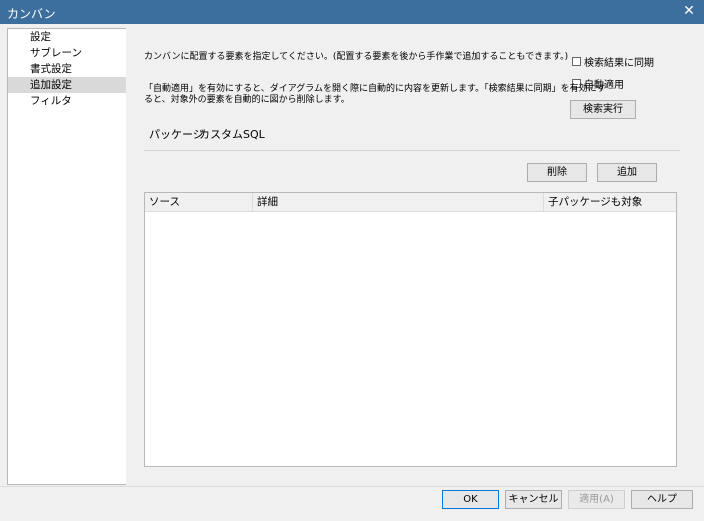 The width and height of the screenshot is (704, 521). What do you see at coordinates (533, 499) in the screenshot?
I see `cancel-button: キャンセル` at bounding box center [533, 499].